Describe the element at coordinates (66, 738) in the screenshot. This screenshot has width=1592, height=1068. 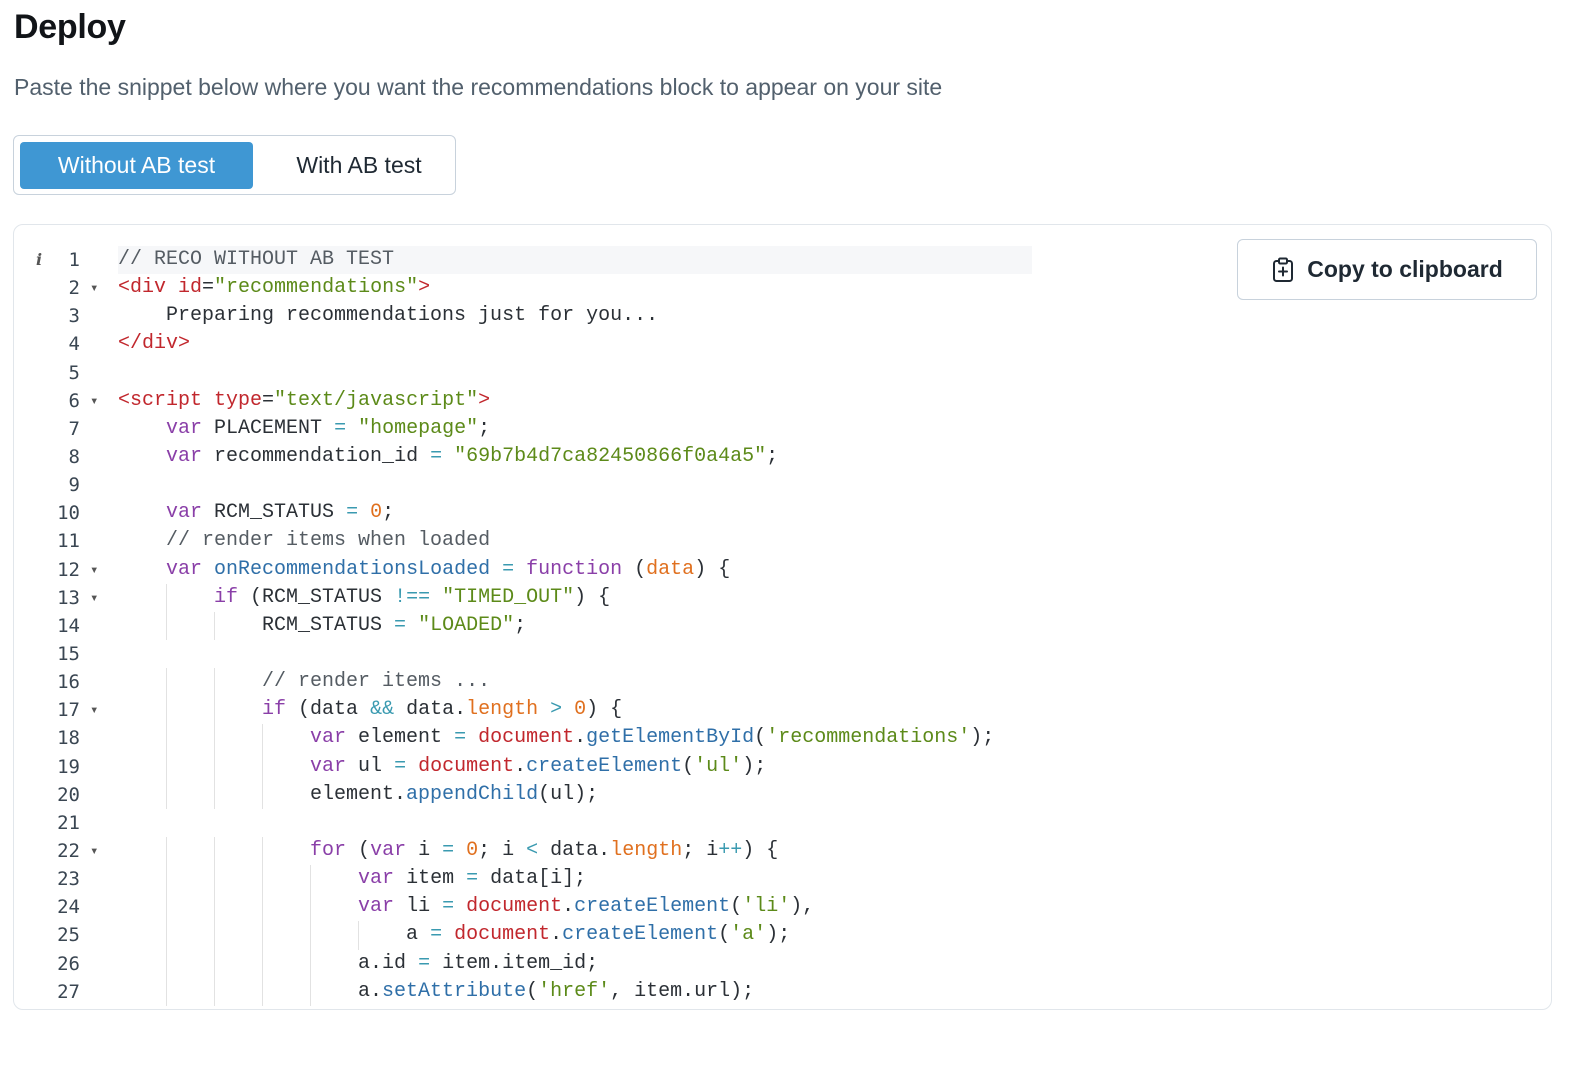
I see `gutter-line: 18` at that location.